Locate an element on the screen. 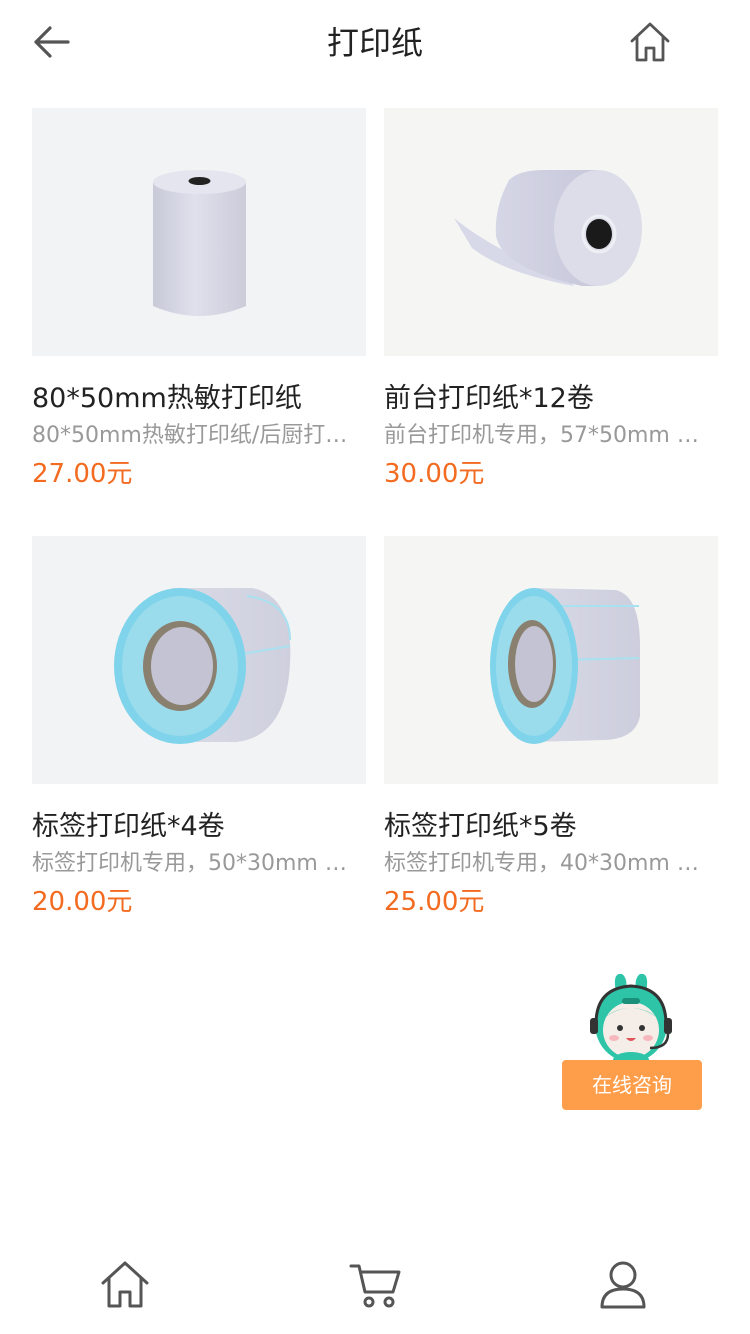 The image size is (750, 1334). nav-home is located at coordinates (125, 1284).